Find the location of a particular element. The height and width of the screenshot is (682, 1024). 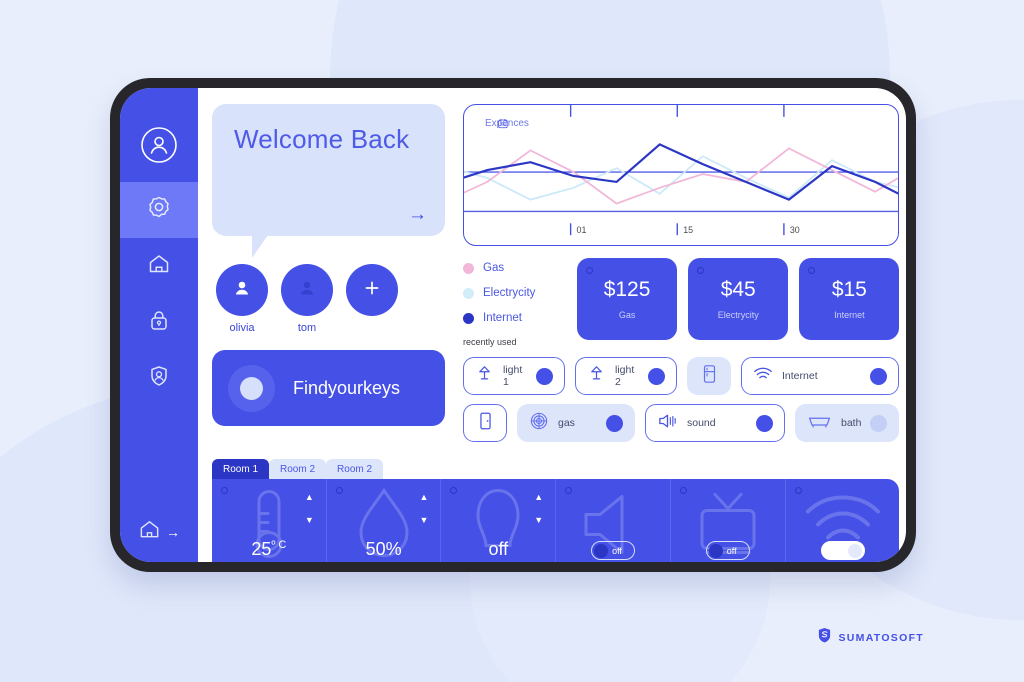

sumatosoft-shield-icon is located at coordinates (824, 637).